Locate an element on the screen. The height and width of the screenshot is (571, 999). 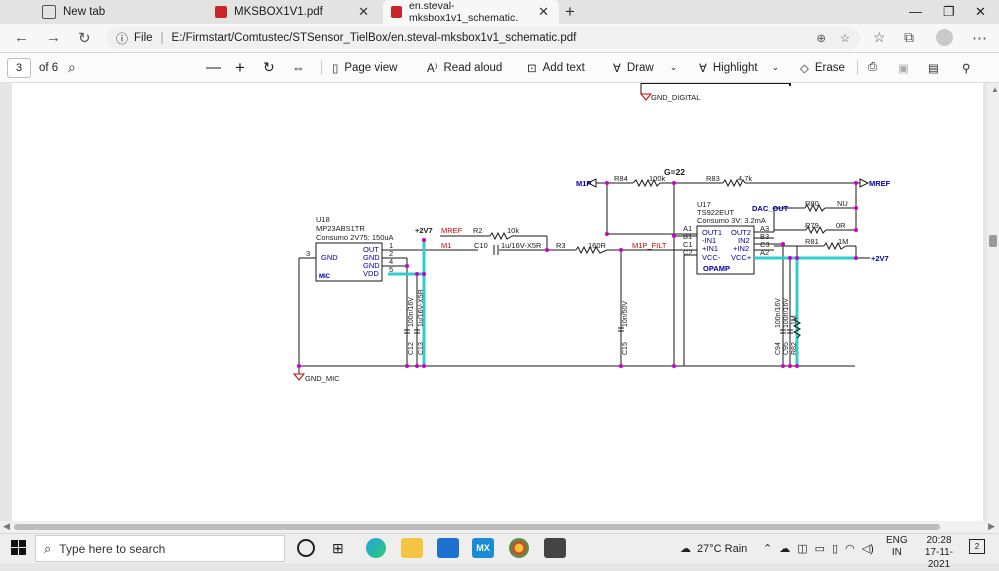
u18-consumo: Consumo 2V75: 150uA is located at coordinates (355, 237).